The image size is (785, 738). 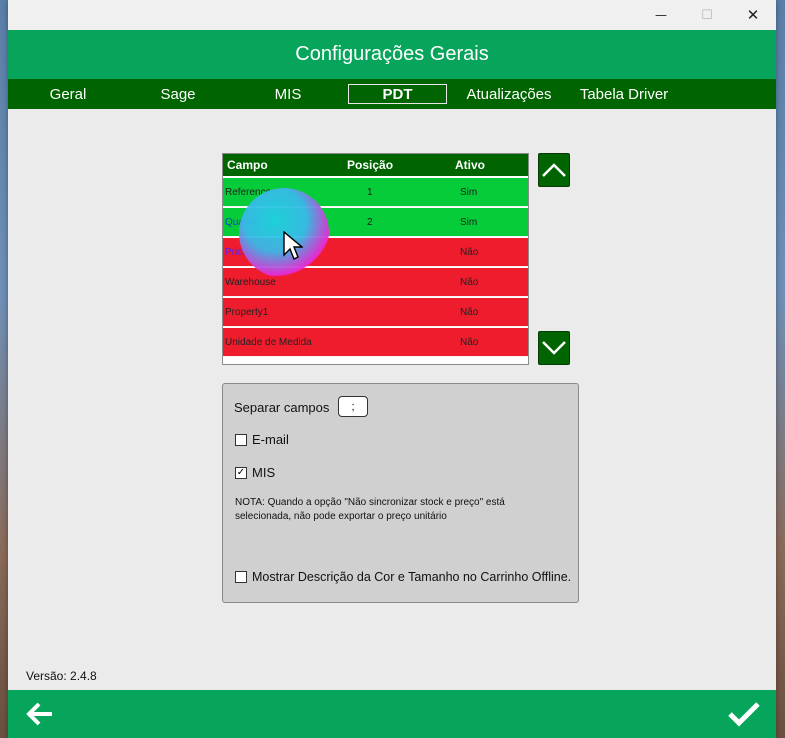 I want to click on page-title: Configurações Gerais, so click(x=392, y=54).